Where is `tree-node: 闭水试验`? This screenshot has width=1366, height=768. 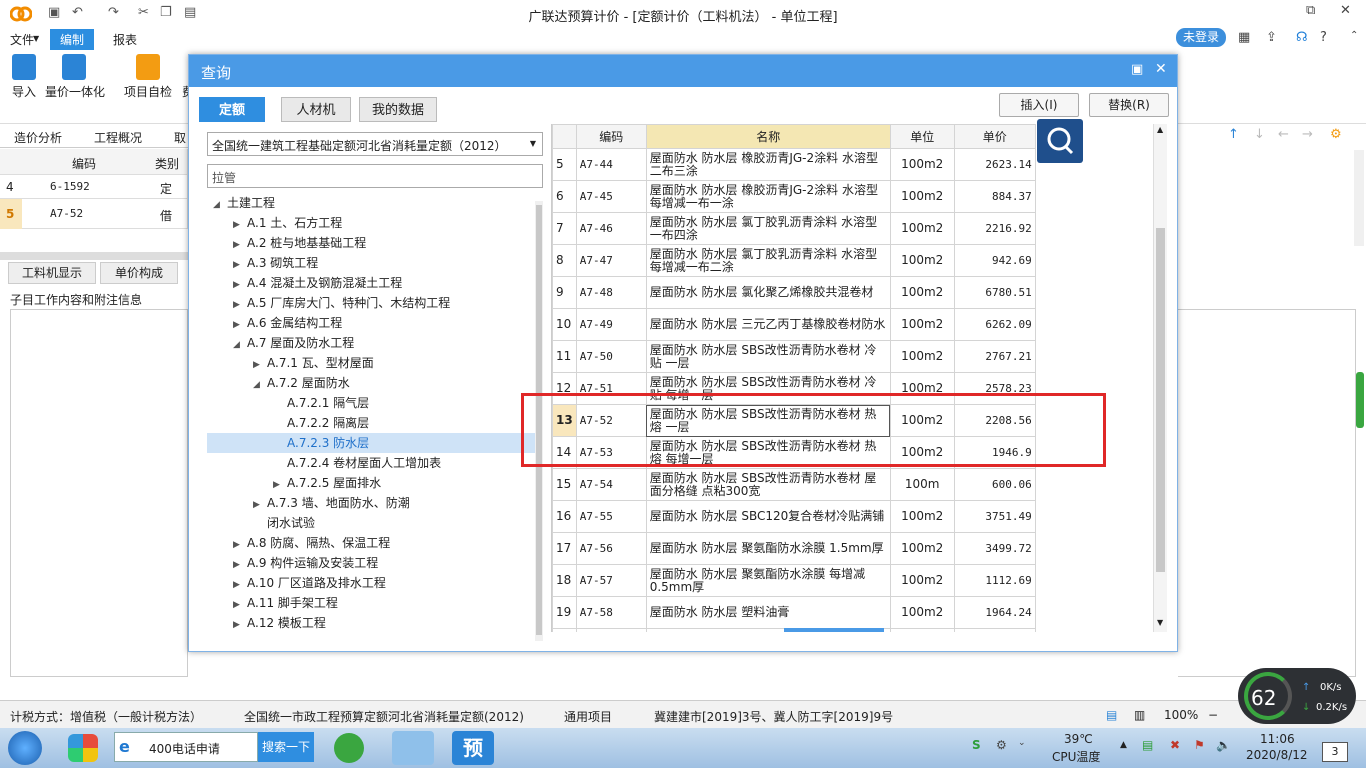
tree-node: 闭水试验 is located at coordinates (371, 523).